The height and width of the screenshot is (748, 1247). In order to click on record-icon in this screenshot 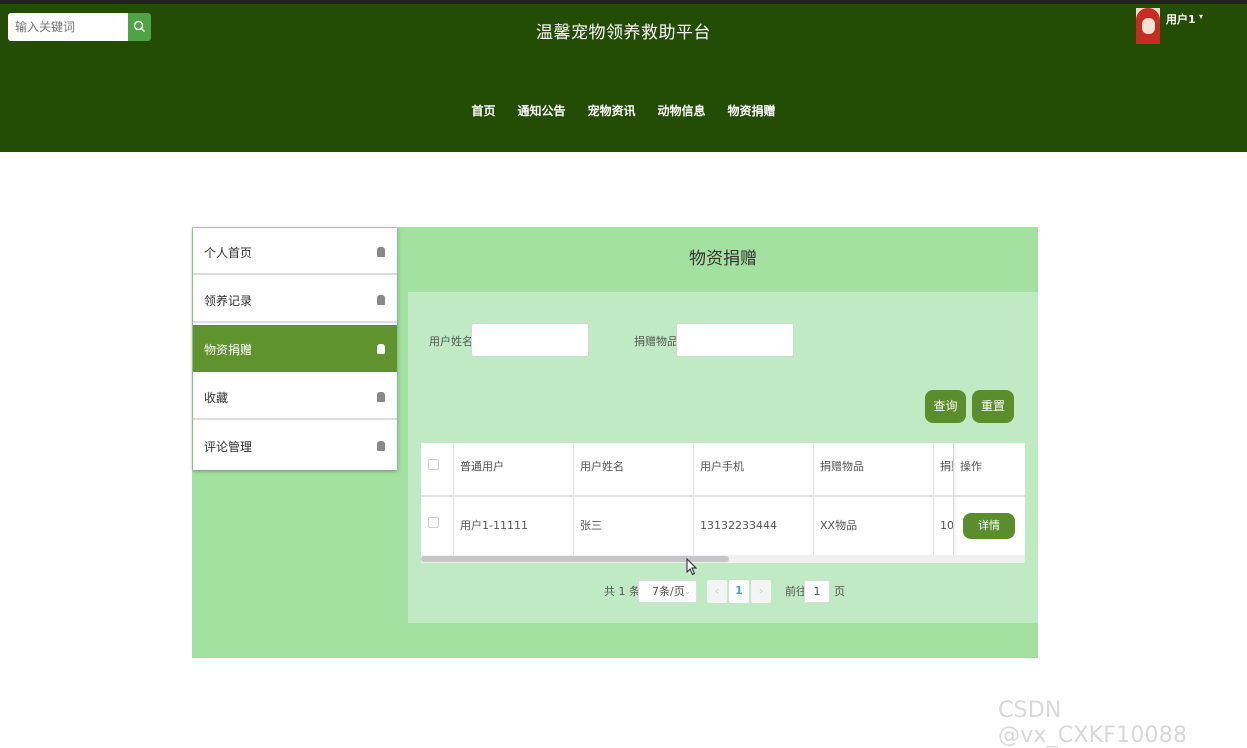, I will do `click(381, 300)`.